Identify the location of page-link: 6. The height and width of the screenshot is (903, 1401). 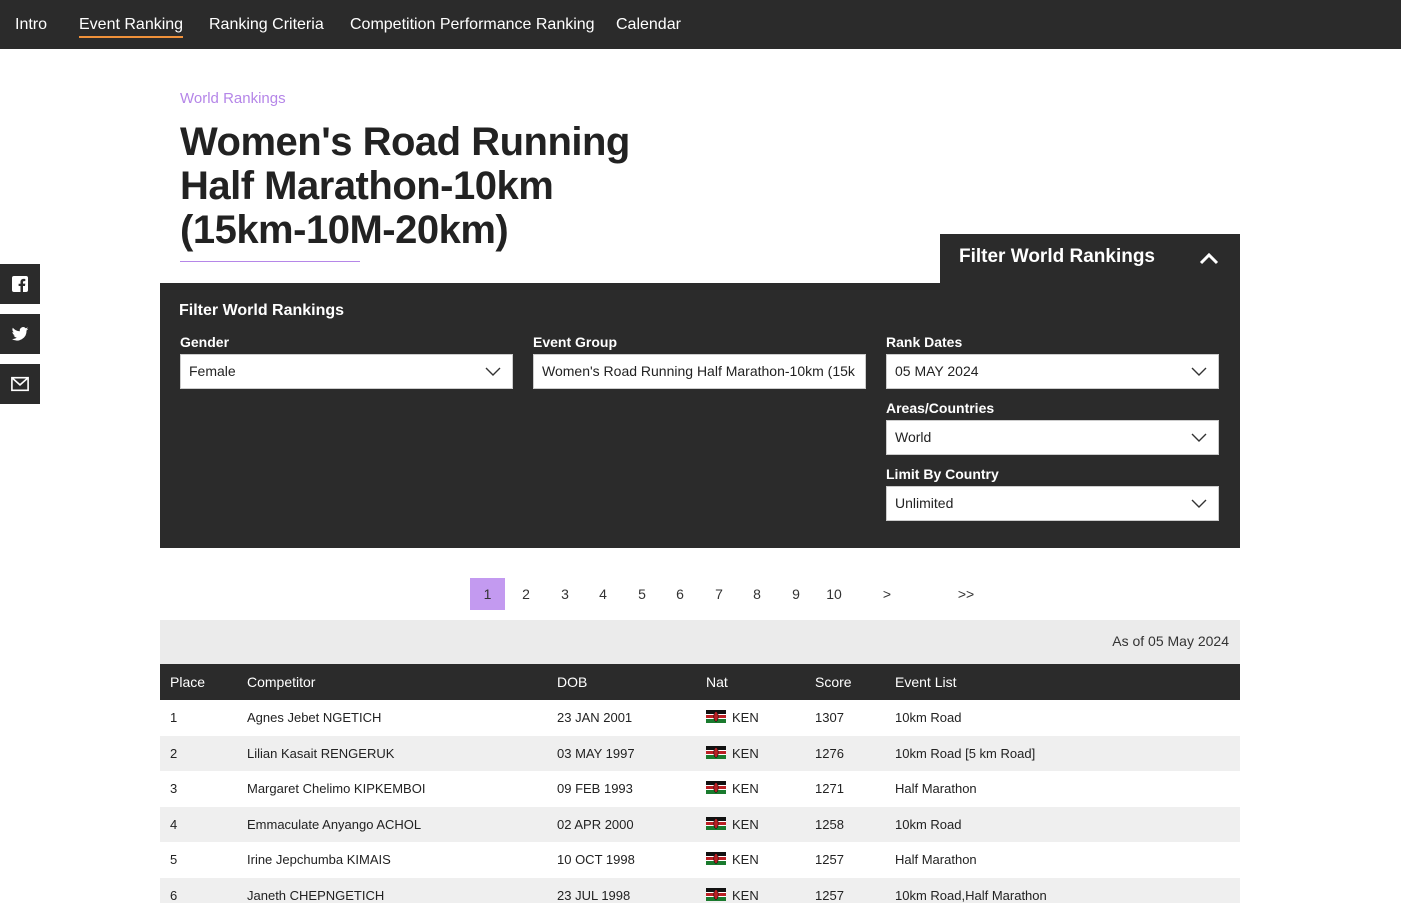
(680, 594).